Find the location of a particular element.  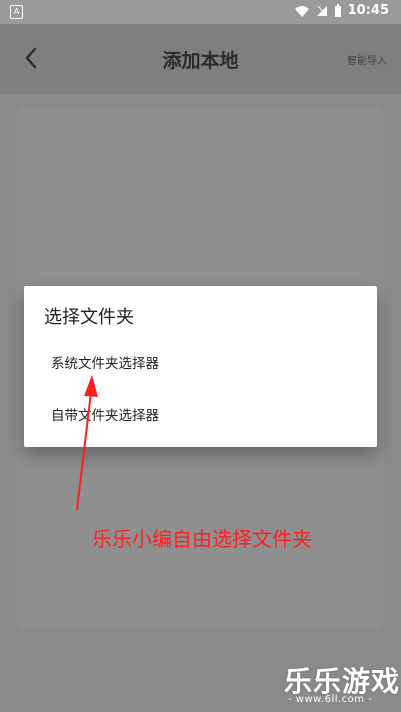

system-folder-picker-option: 系统文件夹选择器 is located at coordinates (105, 362).